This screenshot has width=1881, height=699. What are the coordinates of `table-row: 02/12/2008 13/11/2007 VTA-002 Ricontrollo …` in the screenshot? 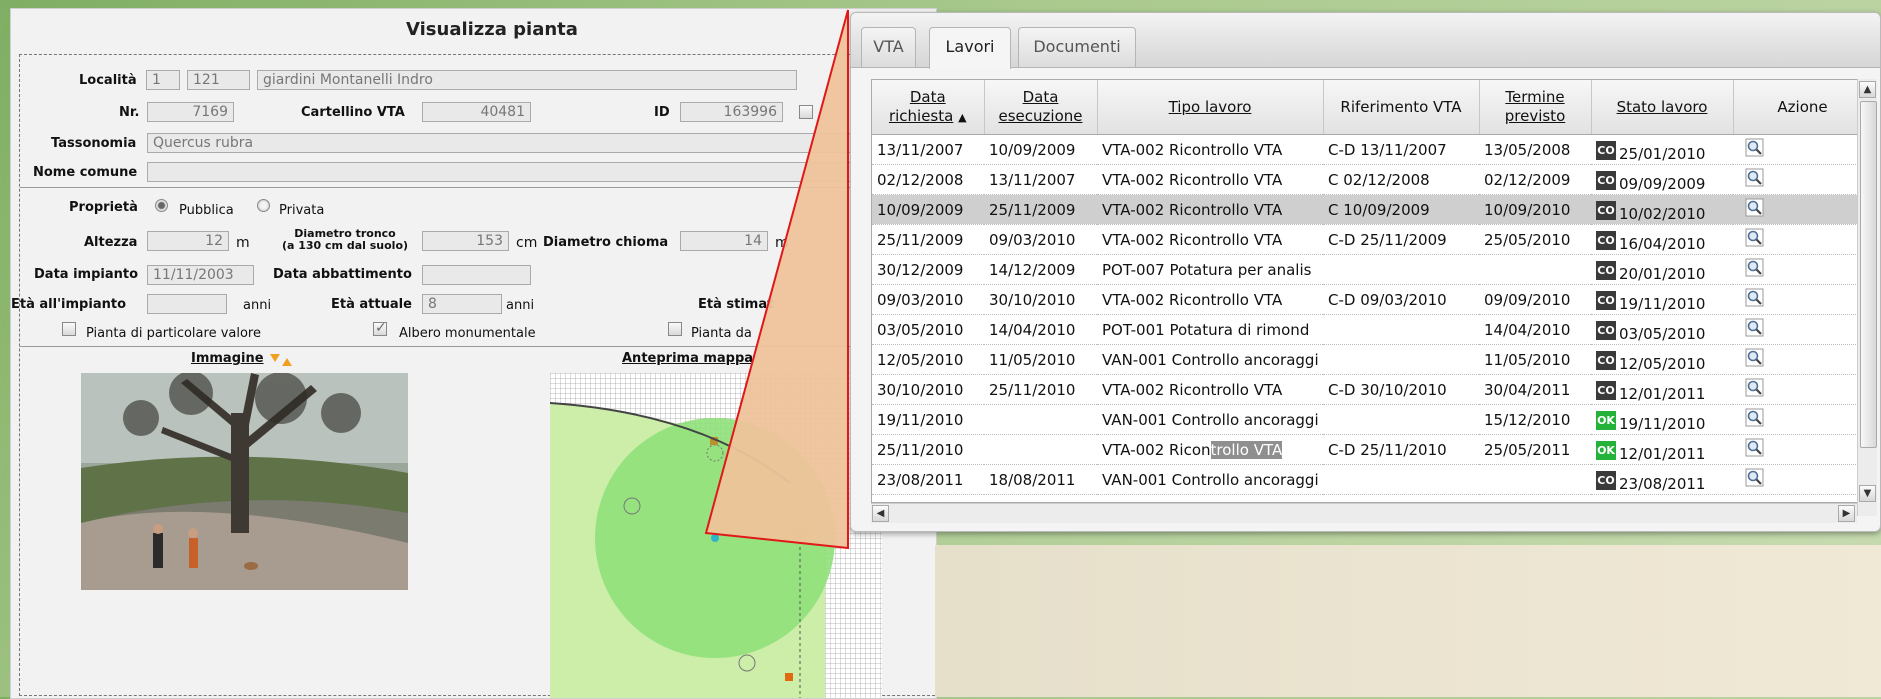 It's located at (1372, 179).